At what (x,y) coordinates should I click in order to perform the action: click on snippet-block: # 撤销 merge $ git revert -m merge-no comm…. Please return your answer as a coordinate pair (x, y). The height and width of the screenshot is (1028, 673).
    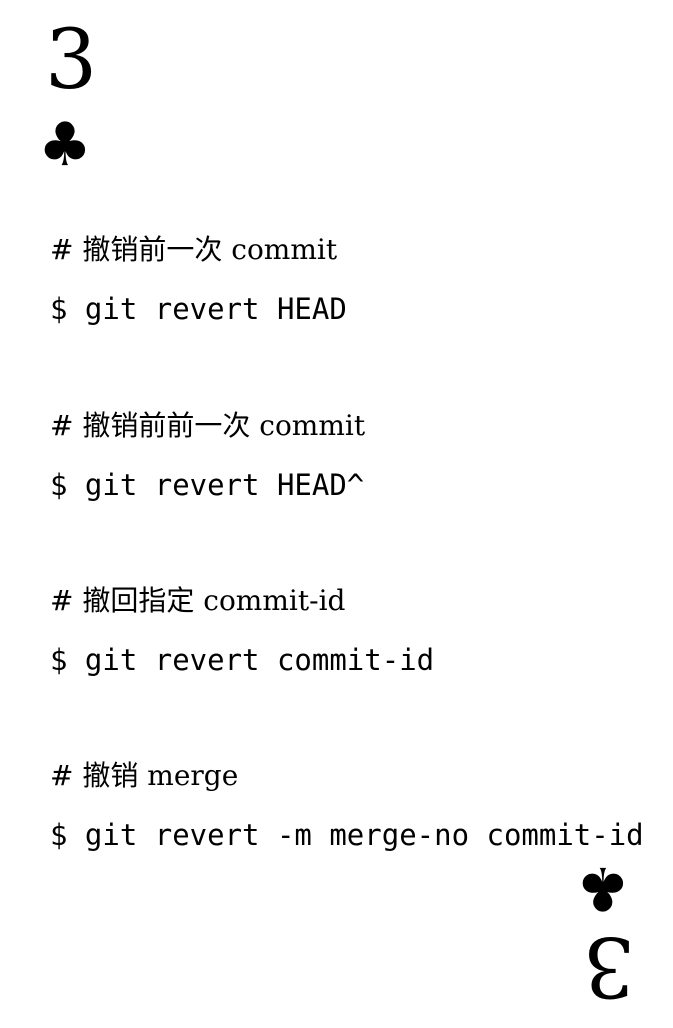
    Looking at the image, I should click on (355, 806).